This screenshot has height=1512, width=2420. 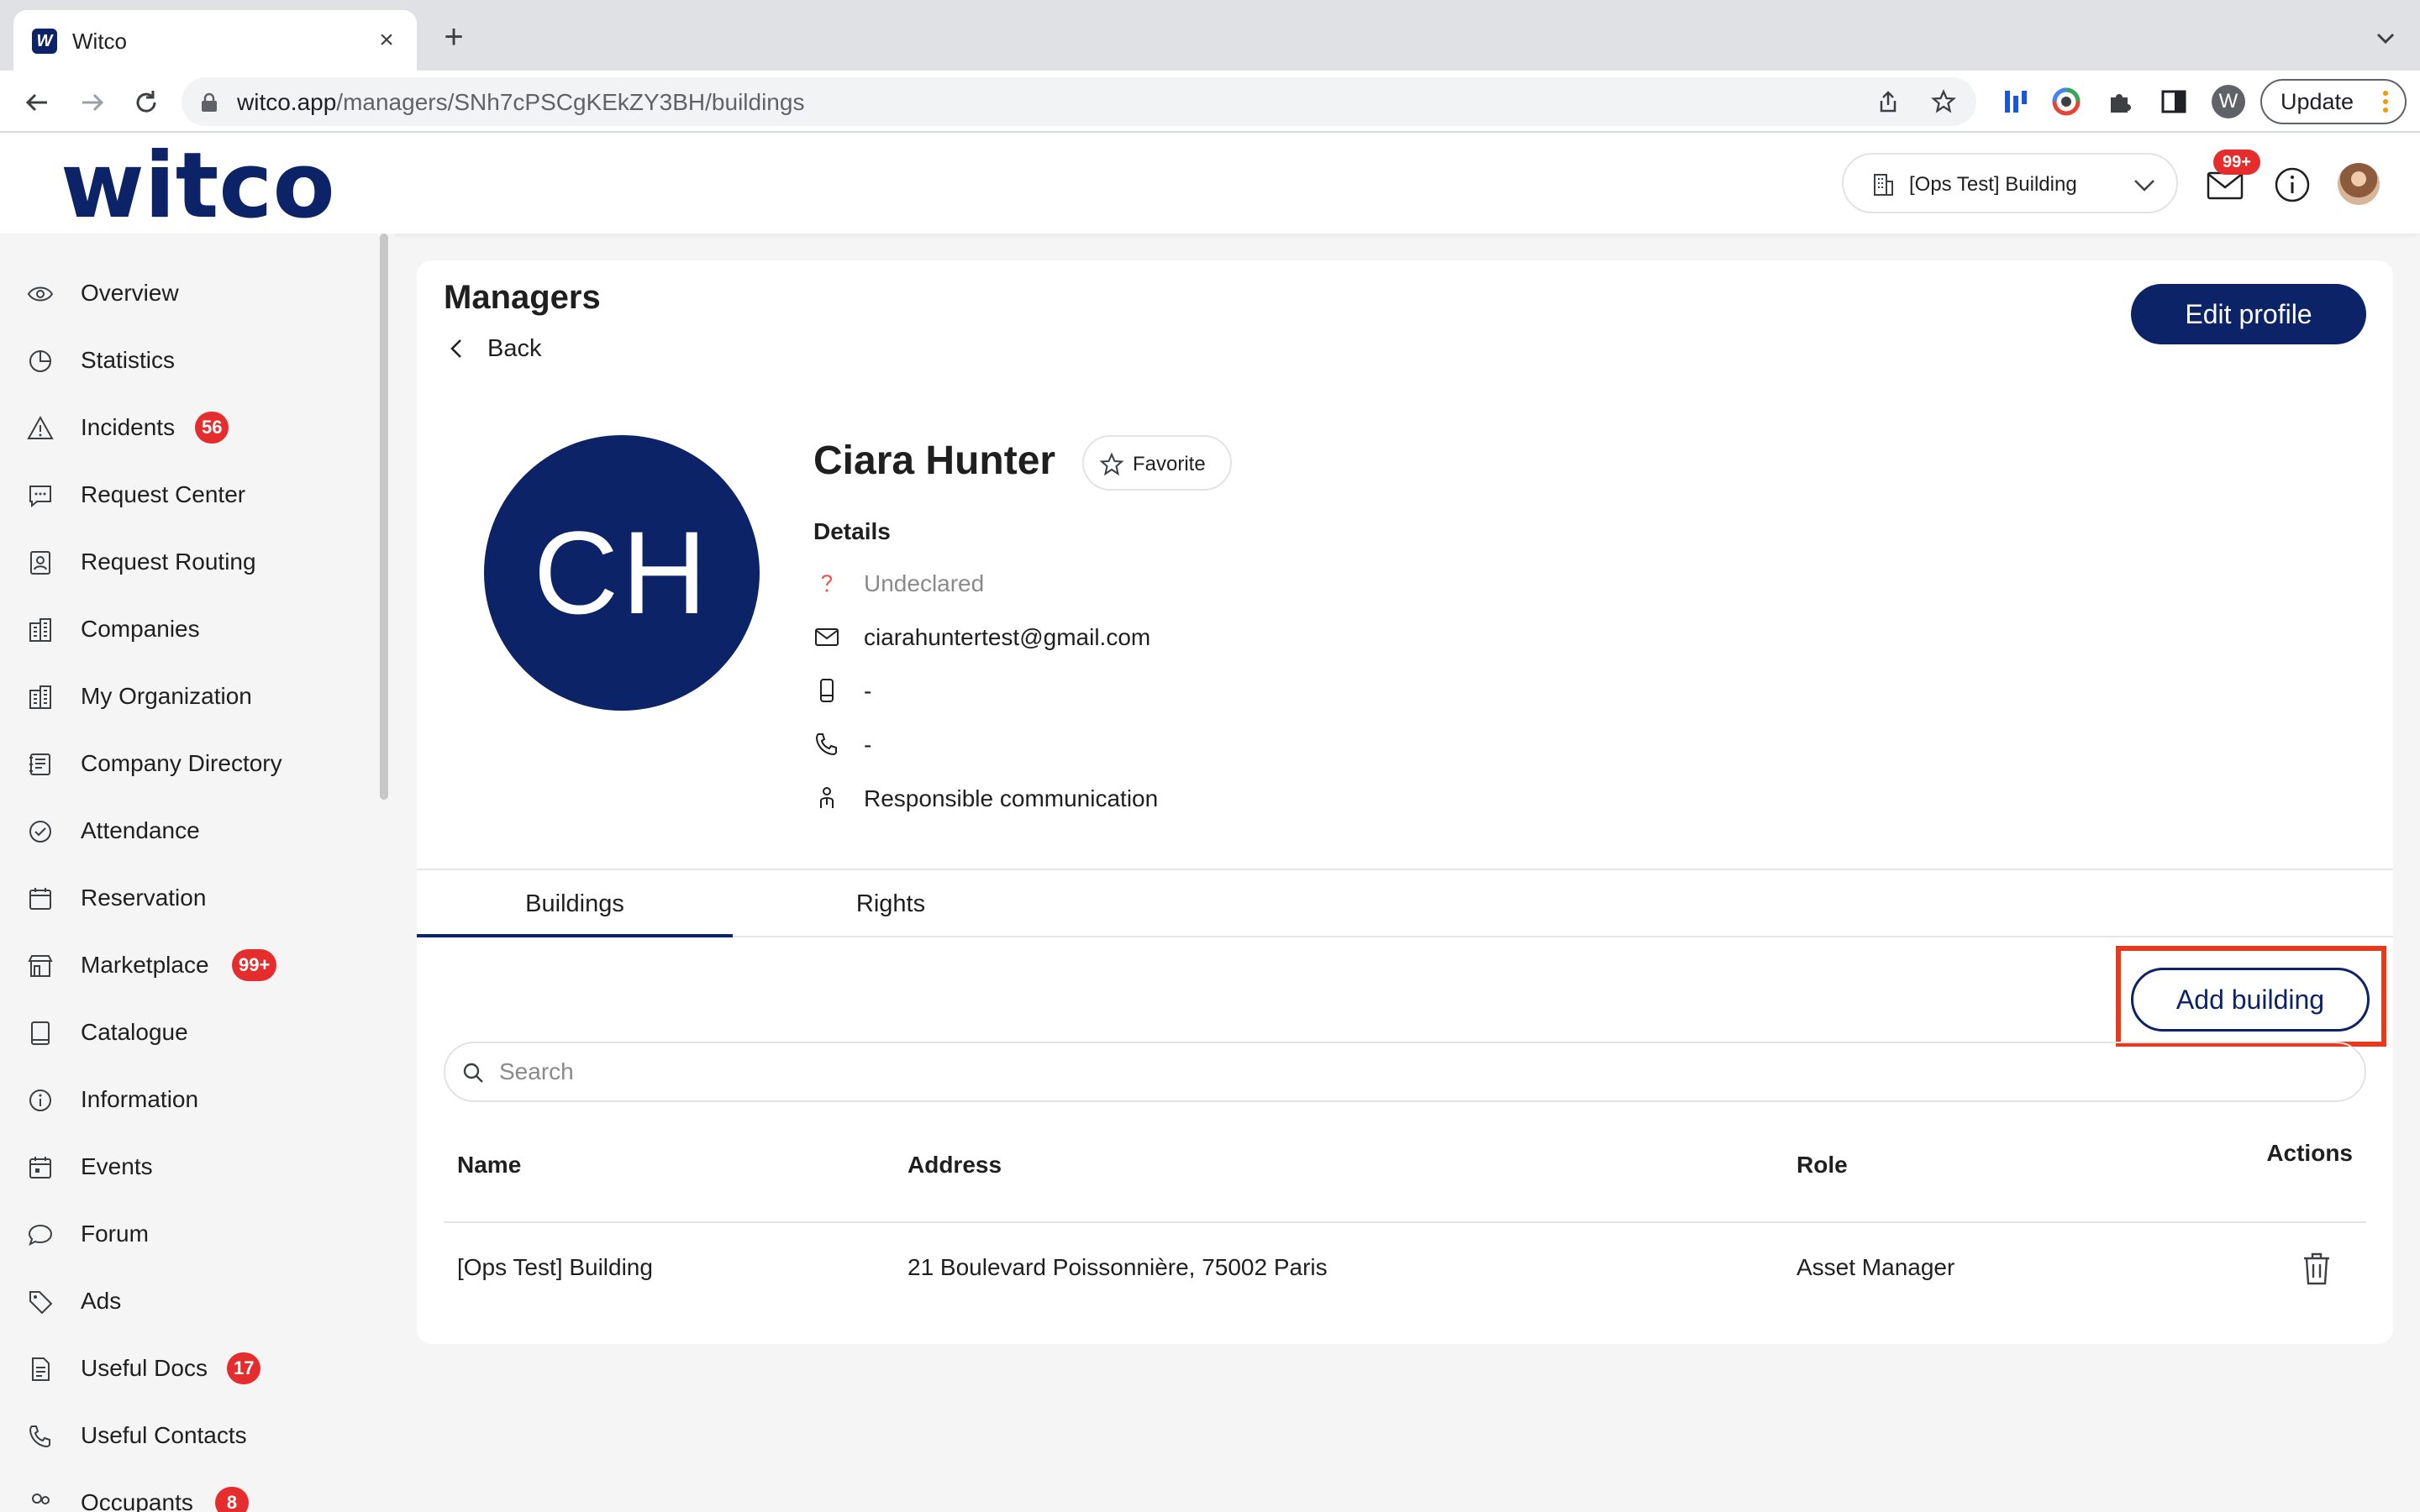 I want to click on tab-buildings: Buildings, so click(x=575, y=903).